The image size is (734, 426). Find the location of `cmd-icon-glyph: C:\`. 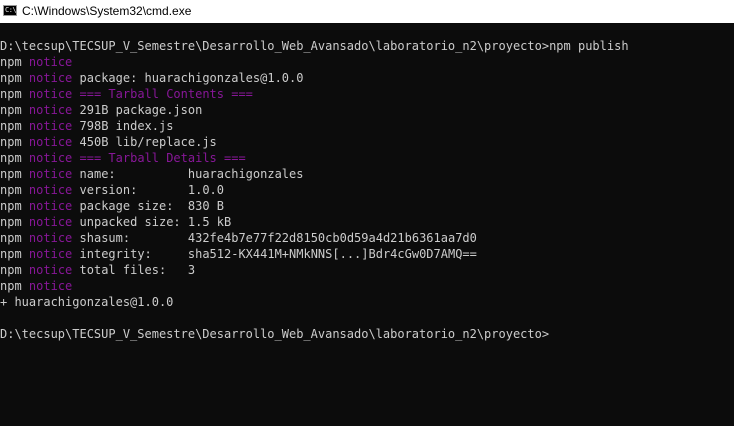

cmd-icon-glyph: C:\ is located at coordinates (11, 10).